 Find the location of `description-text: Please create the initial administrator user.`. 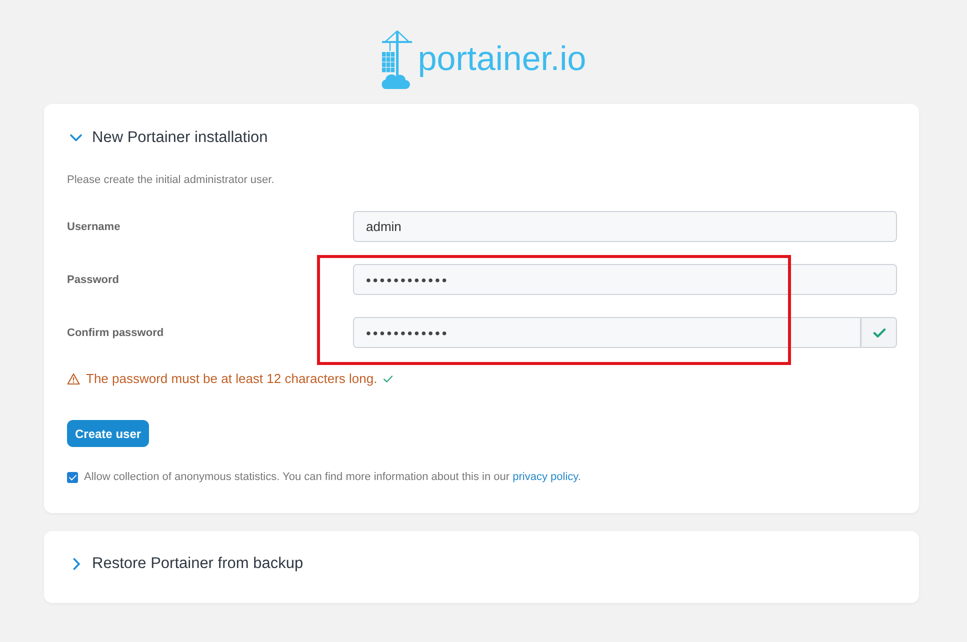

description-text: Please create the initial administrator user. is located at coordinates (170, 180).